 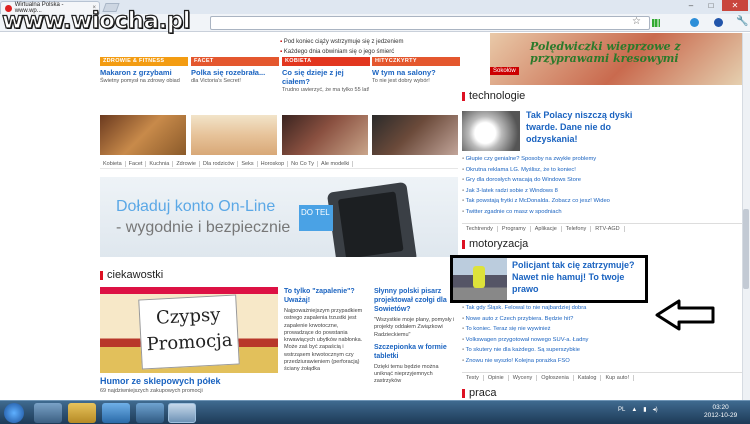 What do you see at coordinates (235, 61) in the screenshot?
I see `category-label: FACET` at bounding box center [235, 61].